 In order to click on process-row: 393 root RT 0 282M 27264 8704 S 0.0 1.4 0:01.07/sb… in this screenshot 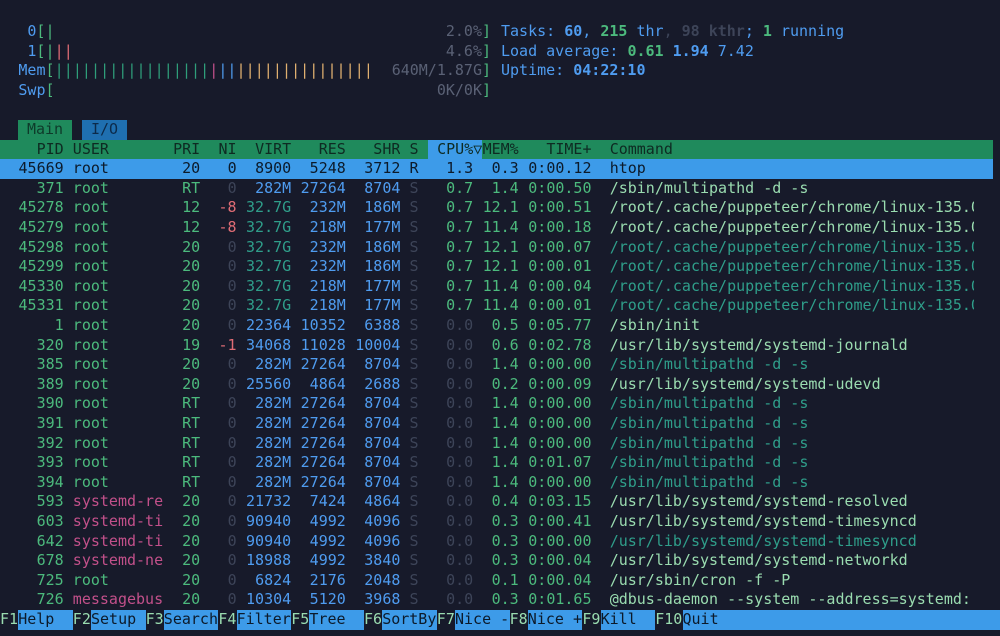, I will do `click(500, 463)`.